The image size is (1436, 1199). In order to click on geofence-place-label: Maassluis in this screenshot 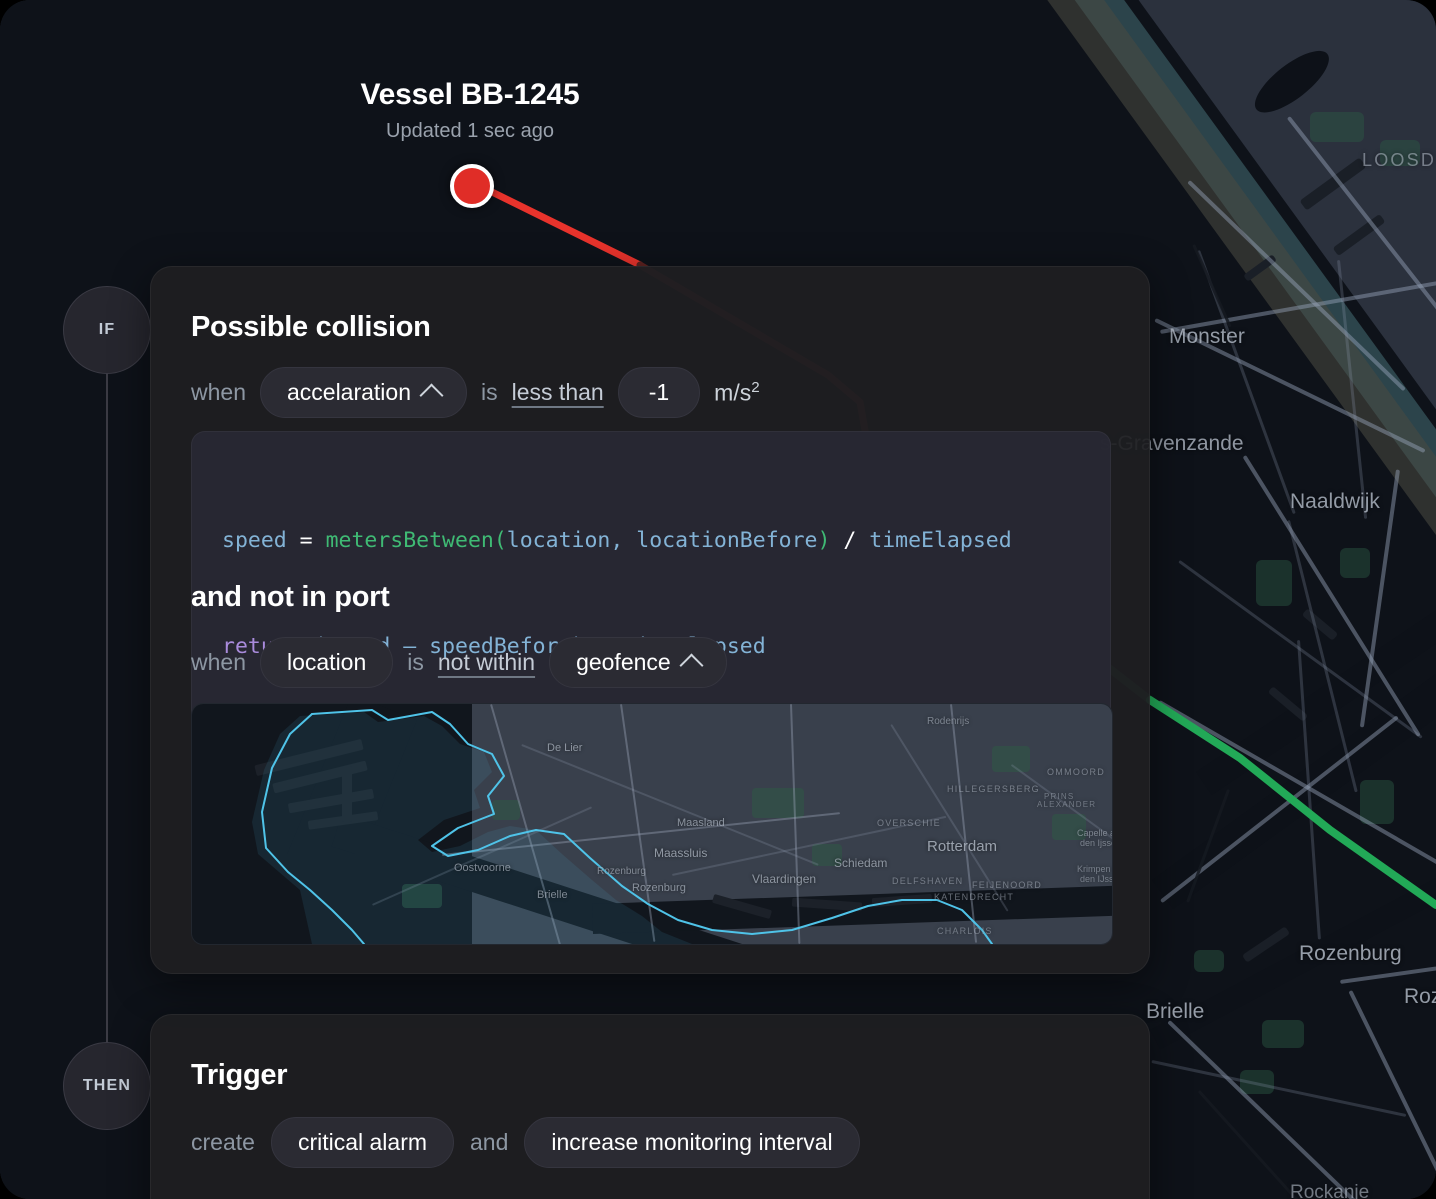, I will do `click(681, 853)`.